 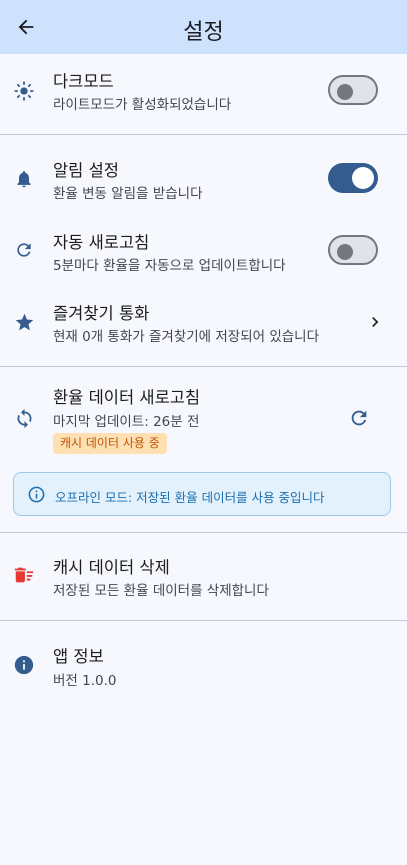 What do you see at coordinates (101, 313) in the screenshot?
I see `favorites-title: 즐겨찾기 통화` at bounding box center [101, 313].